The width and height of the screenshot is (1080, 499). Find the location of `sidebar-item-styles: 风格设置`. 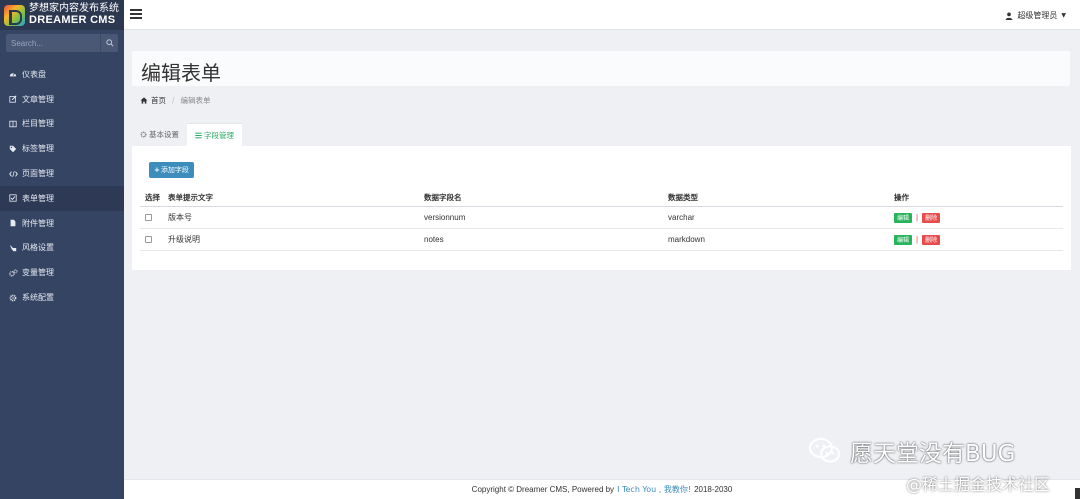

sidebar-item-styles: 风格设置 is located at coordinates (62, 248).